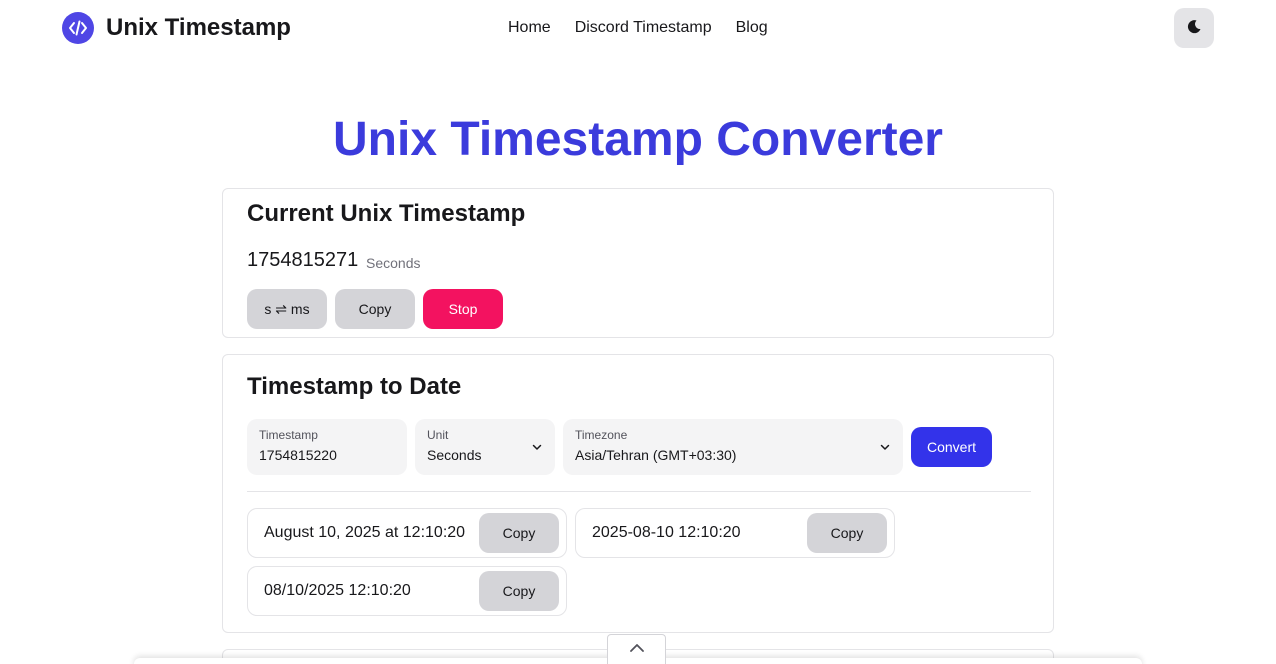 Image resolution: width=1276 pixels, height=664 pixels. What do you see at coordinates (354, 386) in the screenshot?
I see `timestamp-to-date-heading: Timestamp to Date` at bounding box center [354, 386].